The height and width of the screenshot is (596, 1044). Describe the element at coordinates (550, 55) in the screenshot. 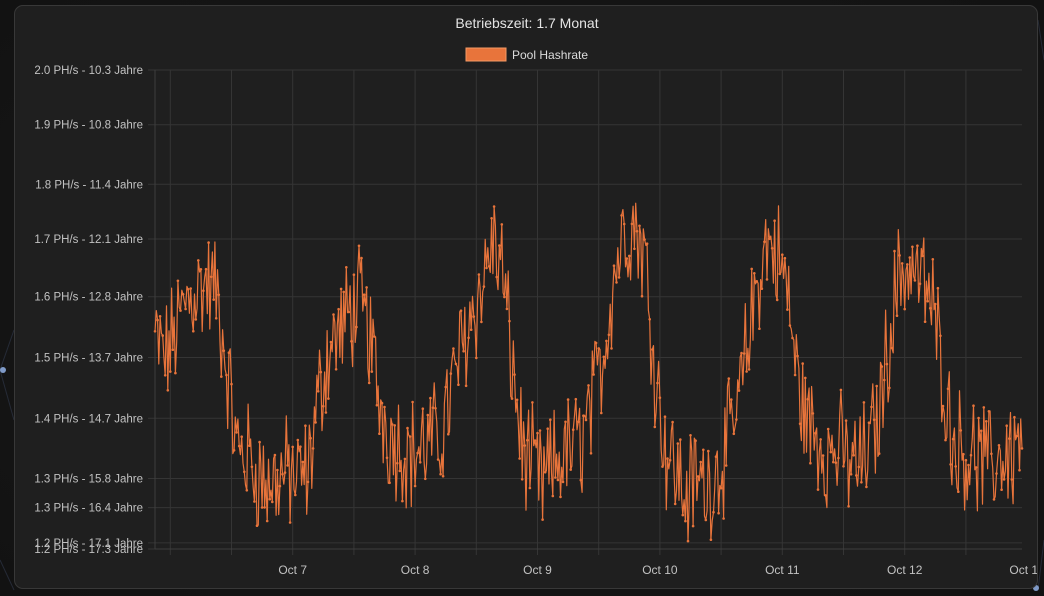

I see `legend-label: Pool Hashrate` at that location.